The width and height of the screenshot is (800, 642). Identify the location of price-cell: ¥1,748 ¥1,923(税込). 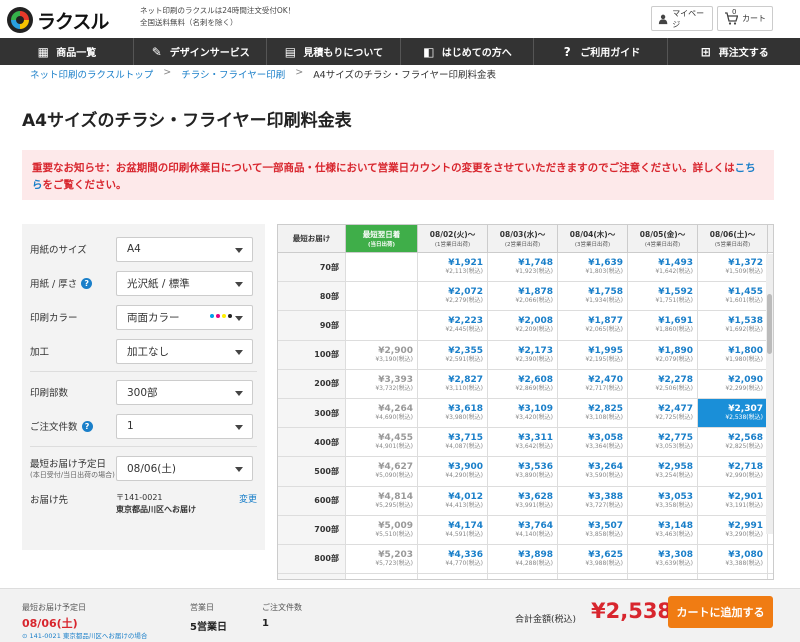
(523, 267).